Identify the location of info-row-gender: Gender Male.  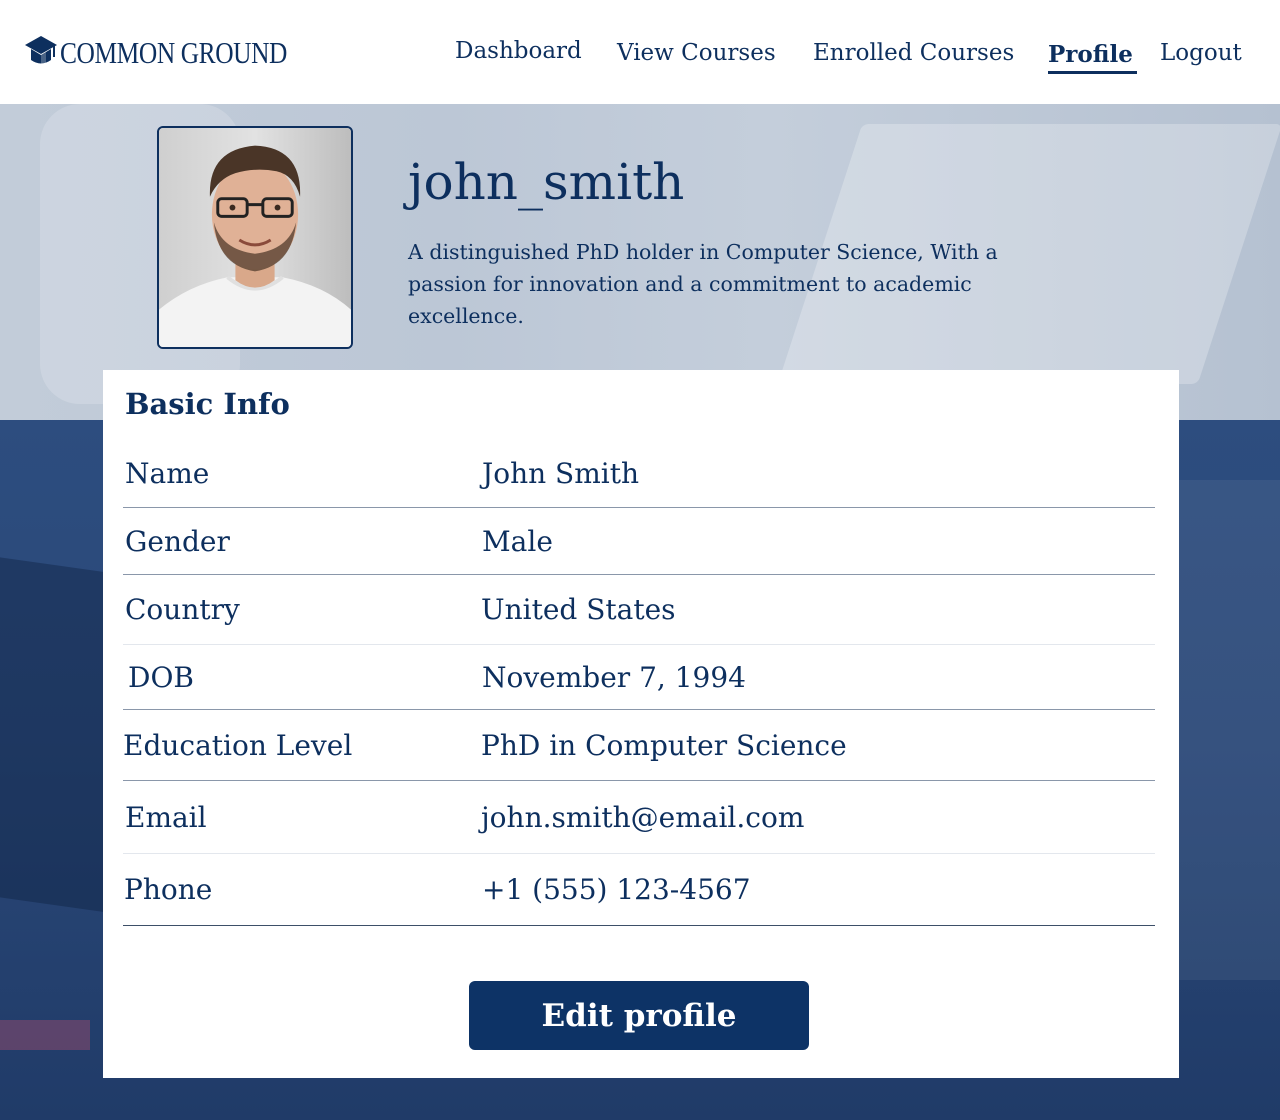
(639, 541).